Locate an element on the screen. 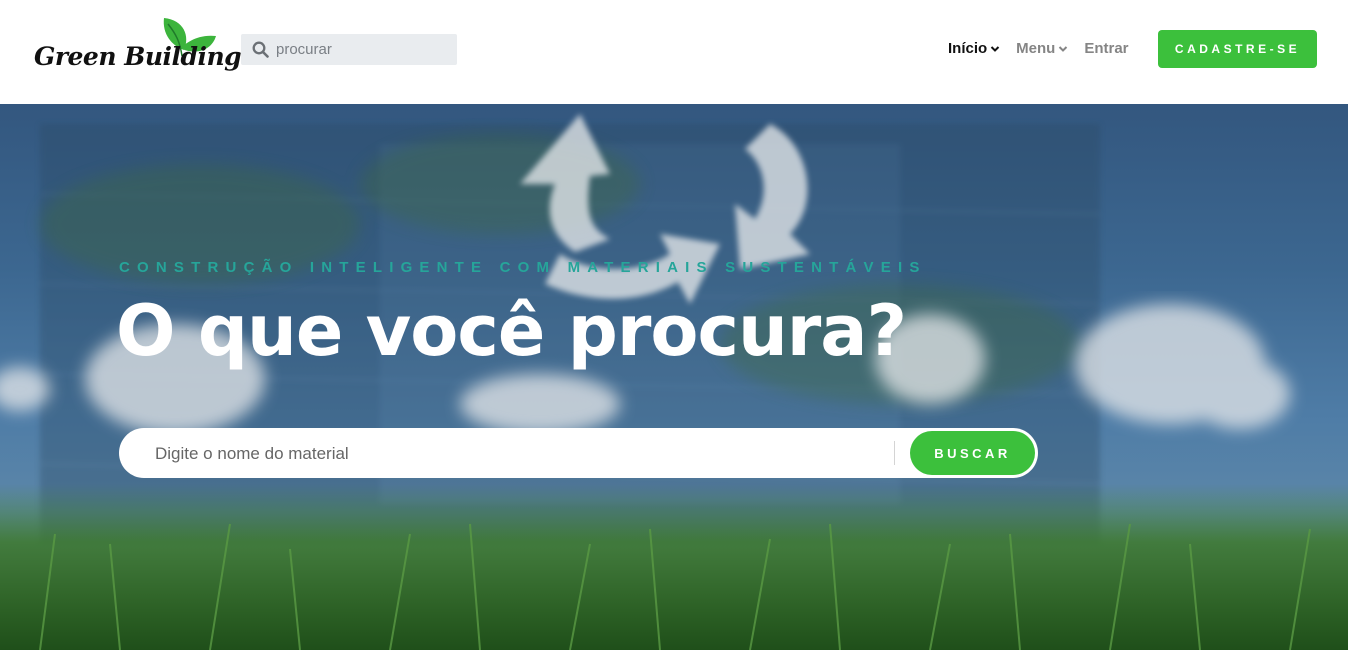  buscar-button: BUSCAR is located at coordinates (972, 453).